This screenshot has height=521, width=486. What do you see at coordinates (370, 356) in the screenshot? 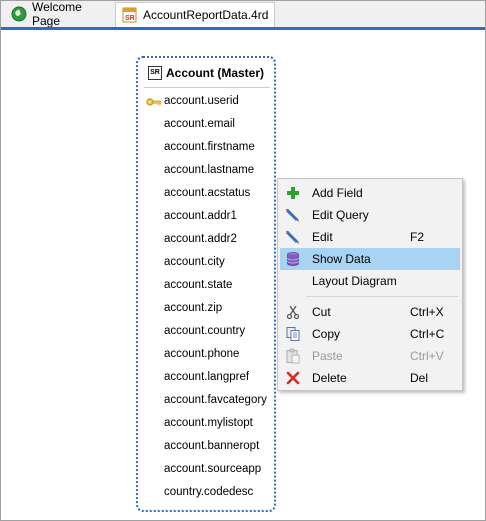
I see `menu-item-paste: Paste Ctrl+V` at bounding box center [370, 356].